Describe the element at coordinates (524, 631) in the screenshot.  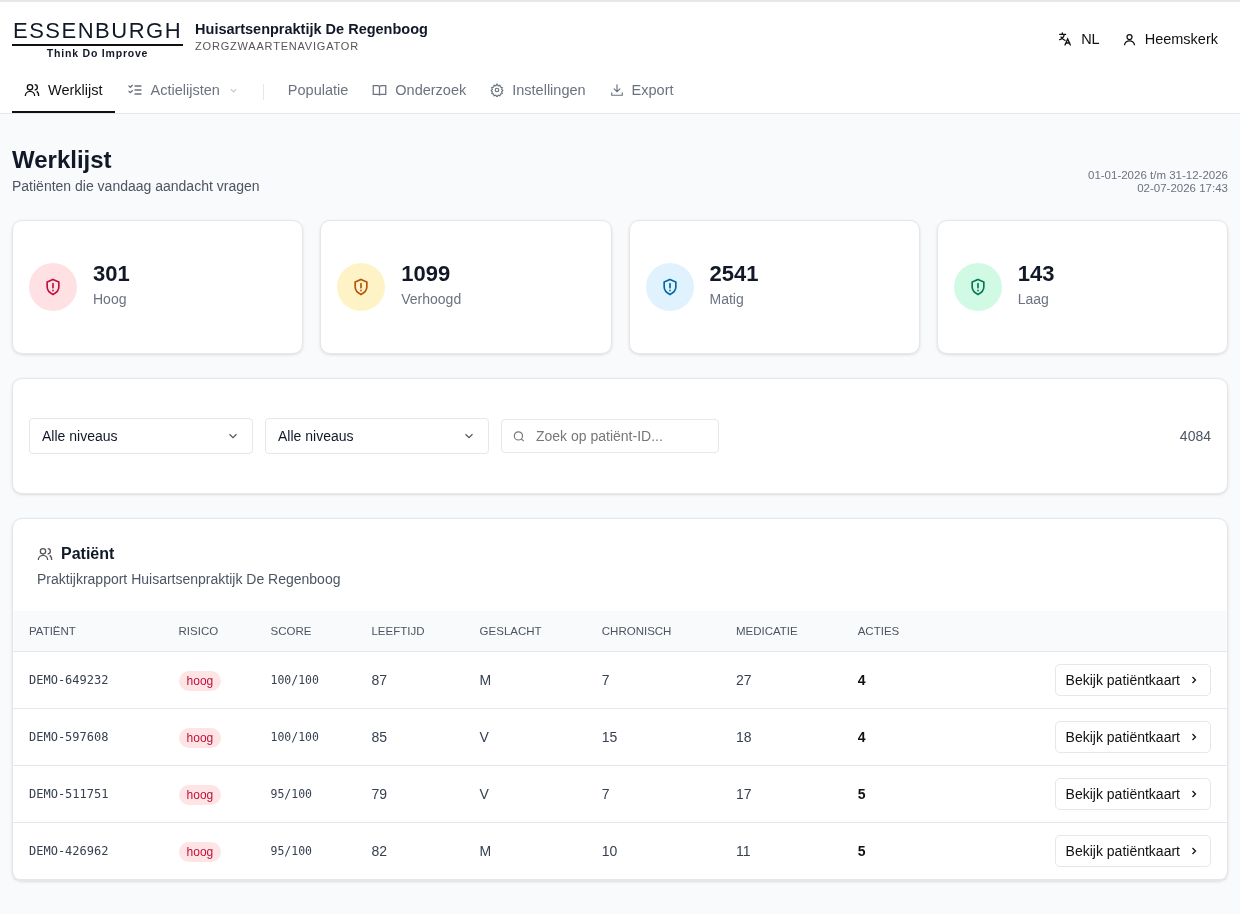
I see `column-header: GESLACHT` at that location.